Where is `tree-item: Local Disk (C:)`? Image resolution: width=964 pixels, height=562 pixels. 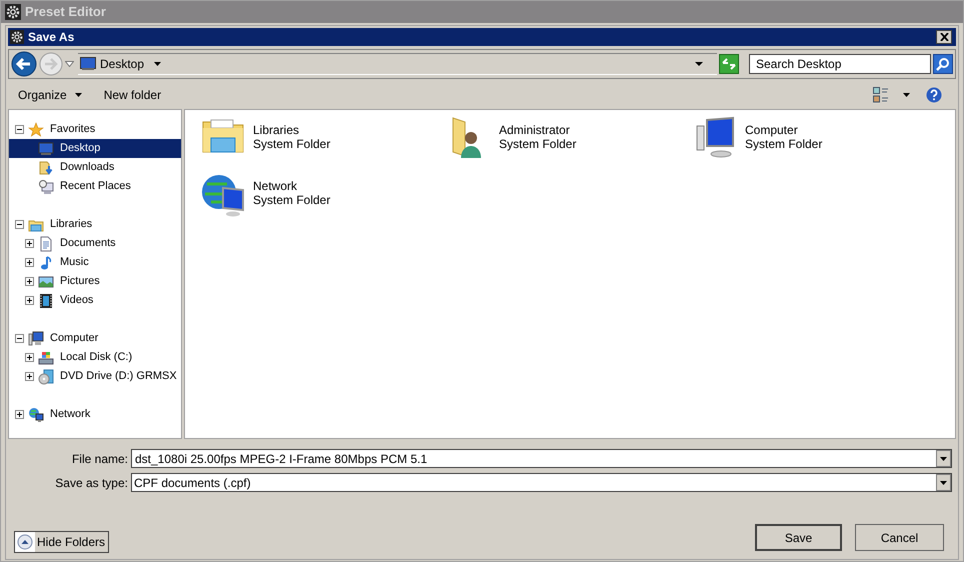
tree-item: Local Disk (C:) is located at coordinates (96, 357).